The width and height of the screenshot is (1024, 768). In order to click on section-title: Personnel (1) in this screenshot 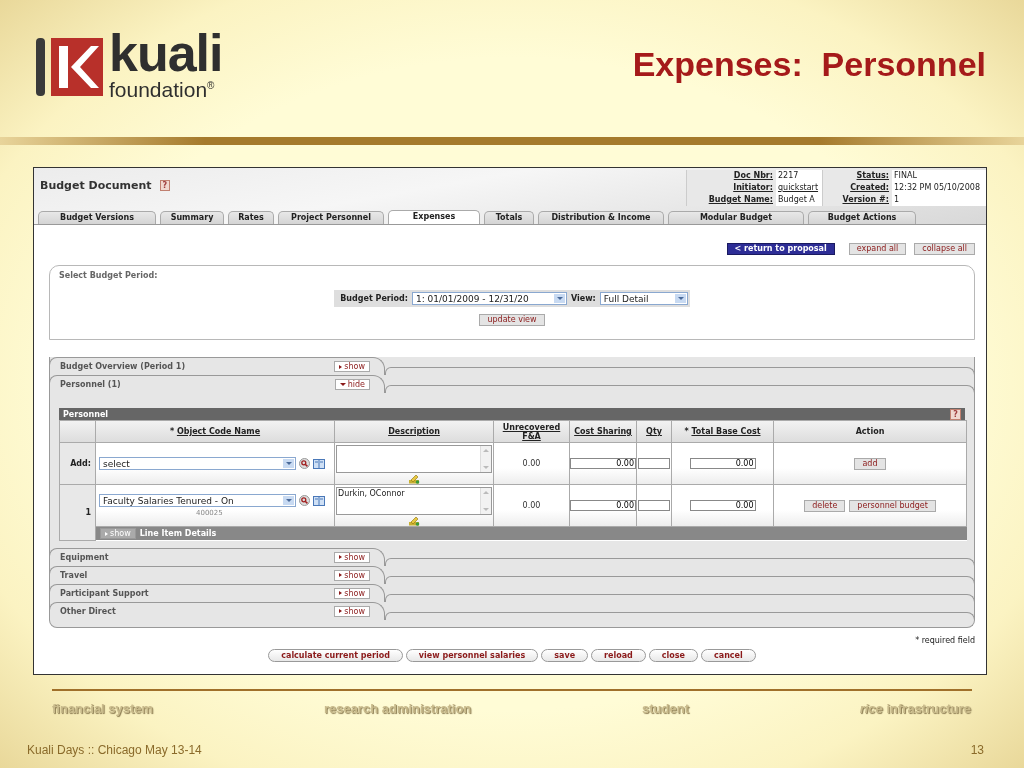, I will do `click(90, 384)`.